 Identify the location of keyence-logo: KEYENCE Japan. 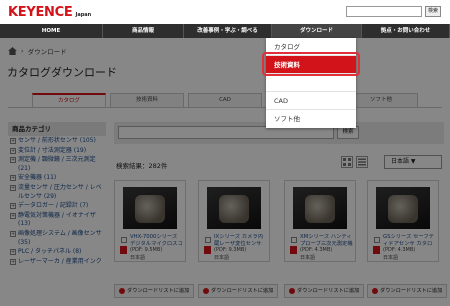
(49, 12).